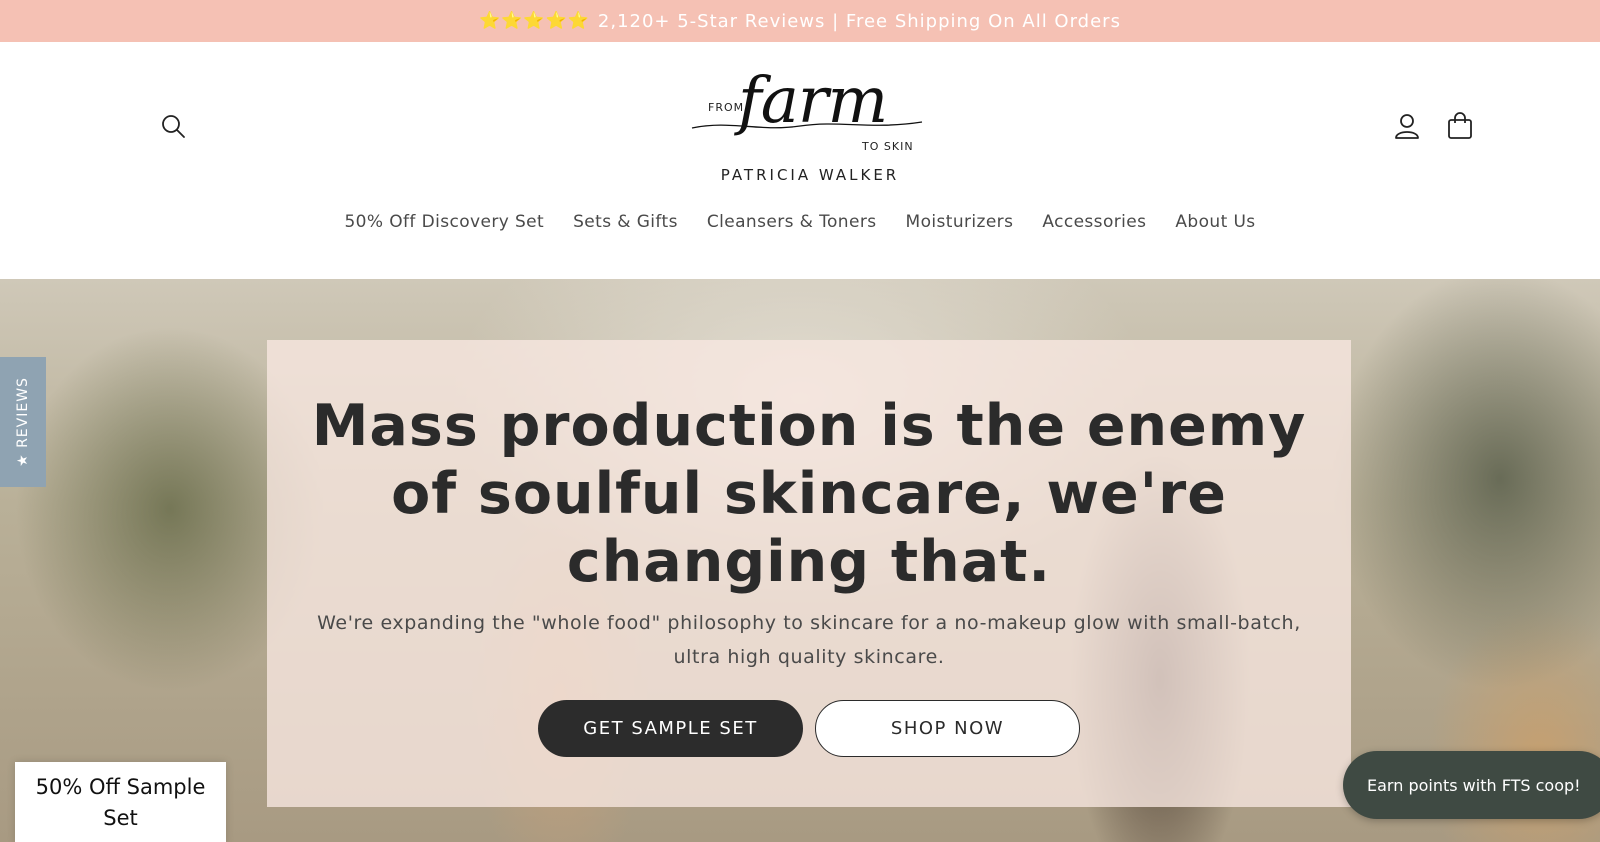  Describe the element at coordinates (792, 222) in the screenshot. I see `nav-item-cleansers-toners: Cleansers & Toners` at that location.